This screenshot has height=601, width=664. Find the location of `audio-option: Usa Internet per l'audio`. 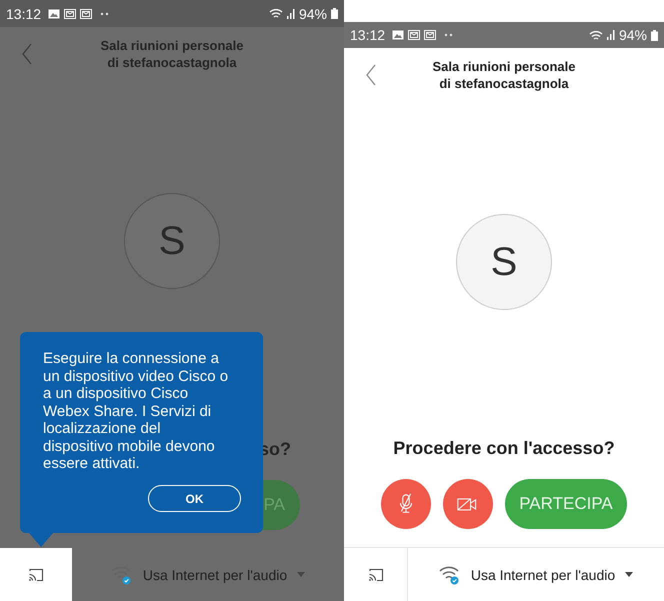

audio-option: Usa Internet per l'audio is located at coordinates (543, 574).